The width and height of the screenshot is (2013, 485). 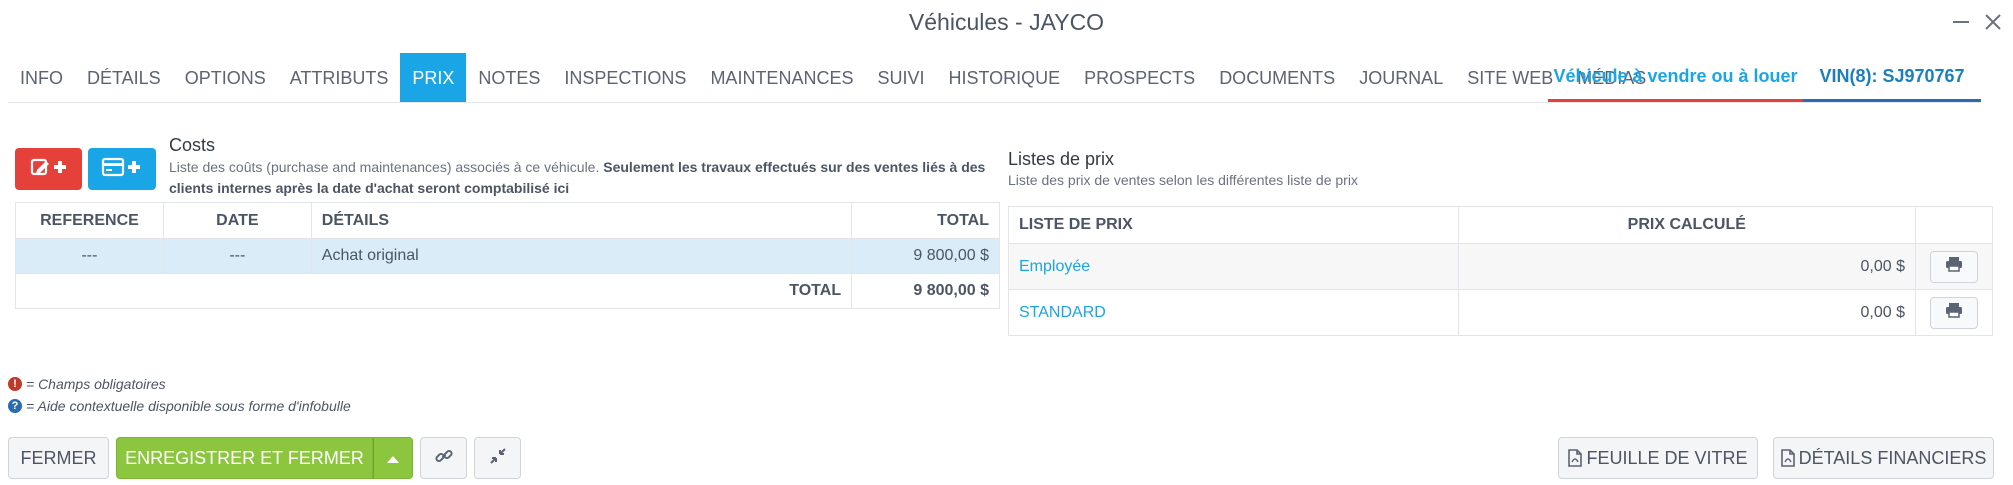 I want to click on cell-total: 9 800,00 $, so click(x=925, y=256).